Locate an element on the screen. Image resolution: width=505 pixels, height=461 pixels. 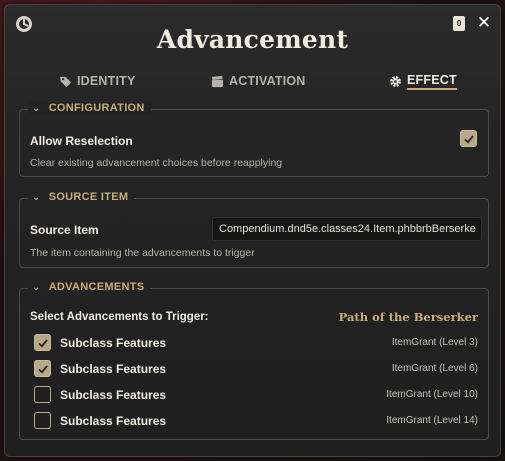
tab-activation: ACTIVATION is located at coordinates (258, 81).